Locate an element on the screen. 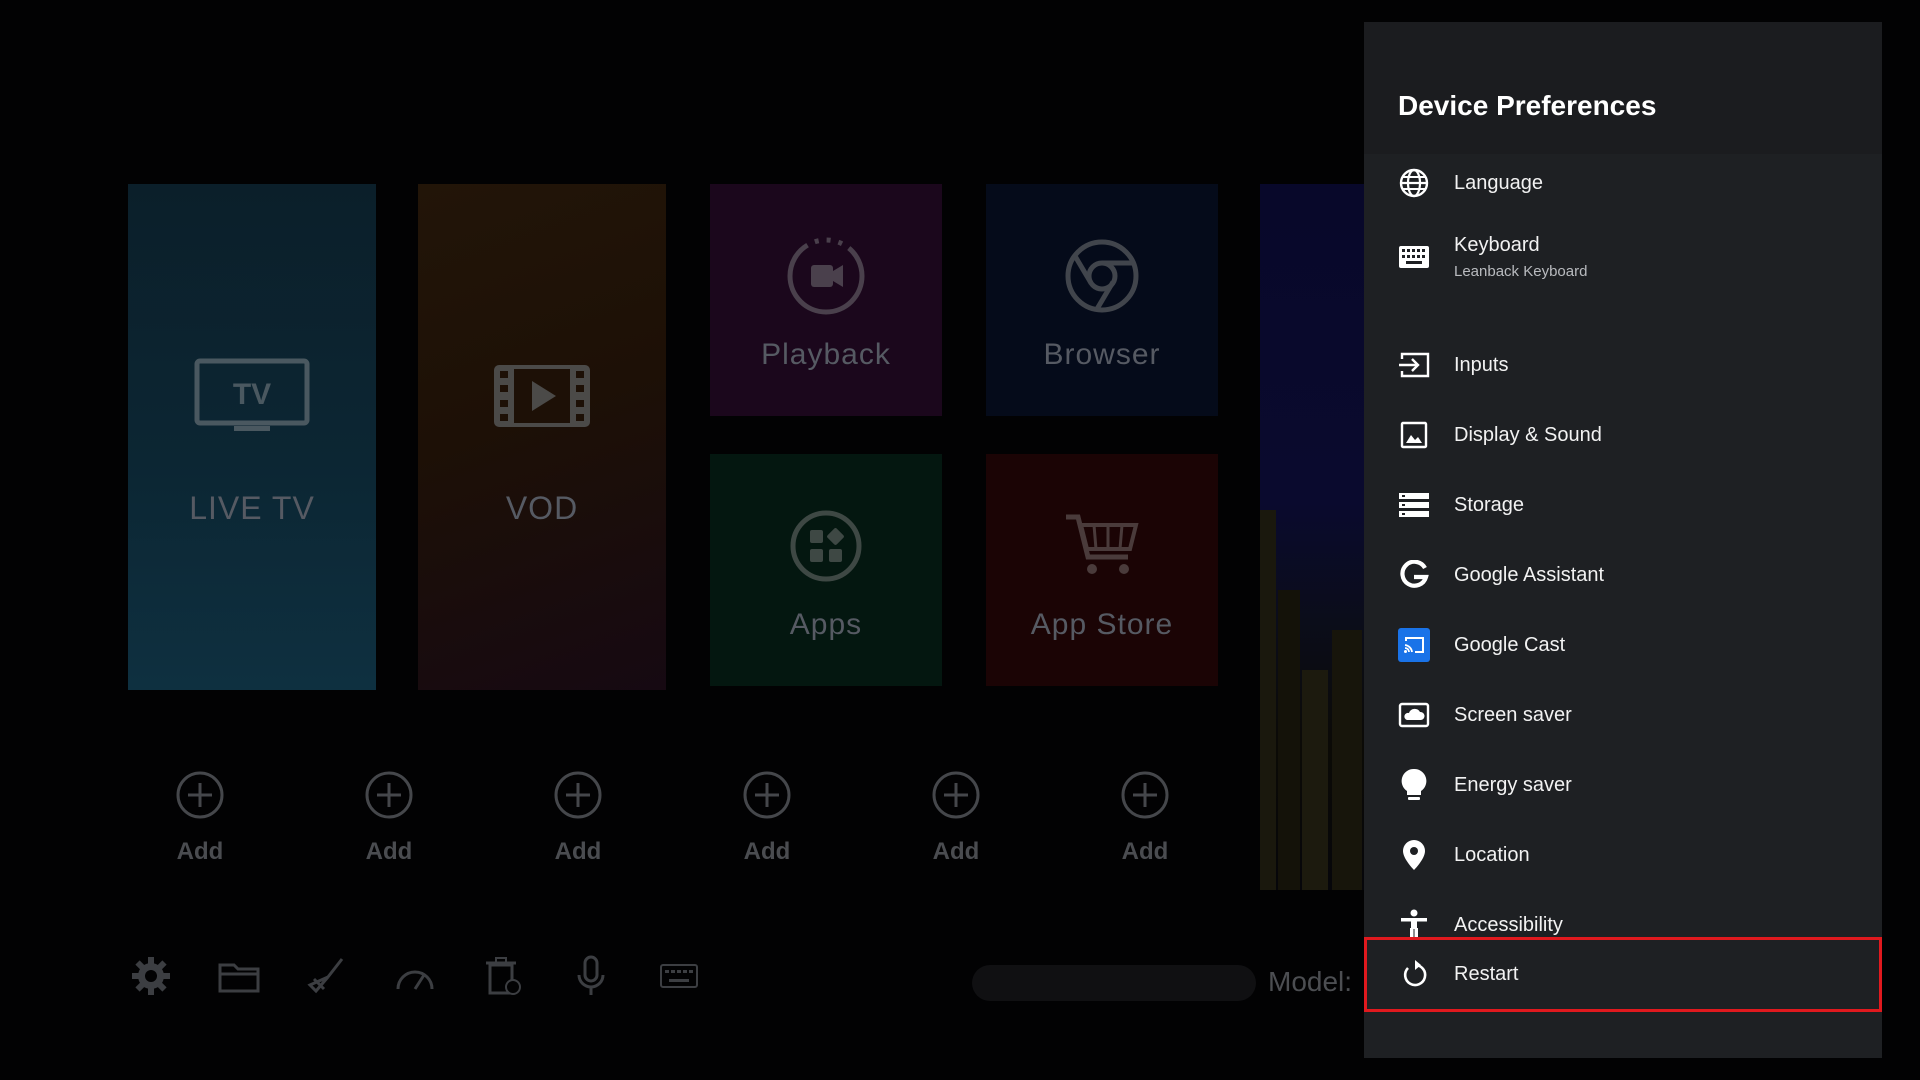 The width and height of the screenshot is (1920, 1080). menu-item-language: Language is located at coordinates (1623, 183).